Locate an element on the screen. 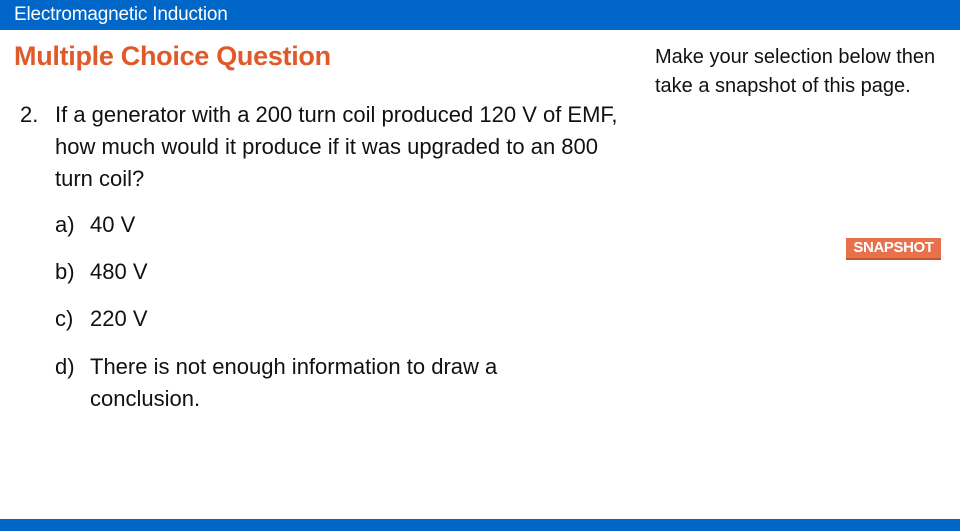 The image size is (960, 531). option-letter: c) is located at coordinates (64, 318).